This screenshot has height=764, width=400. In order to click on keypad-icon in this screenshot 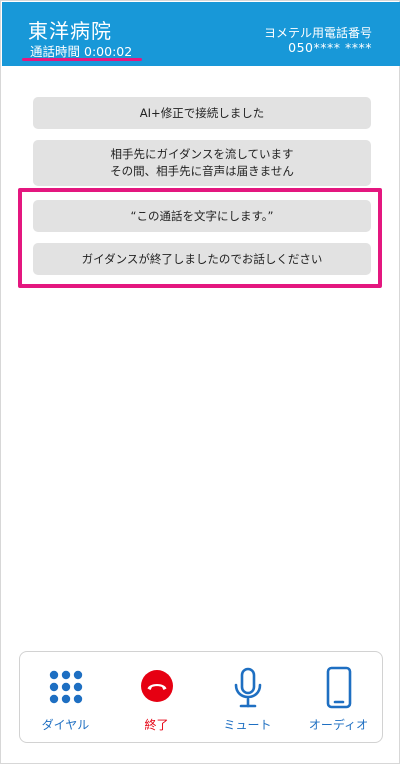, I will do `click(65, 687)`.